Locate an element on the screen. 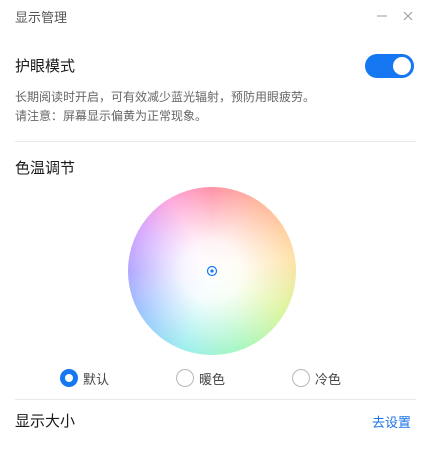  crosshair-target-icon is located at coordinates (212, 271).